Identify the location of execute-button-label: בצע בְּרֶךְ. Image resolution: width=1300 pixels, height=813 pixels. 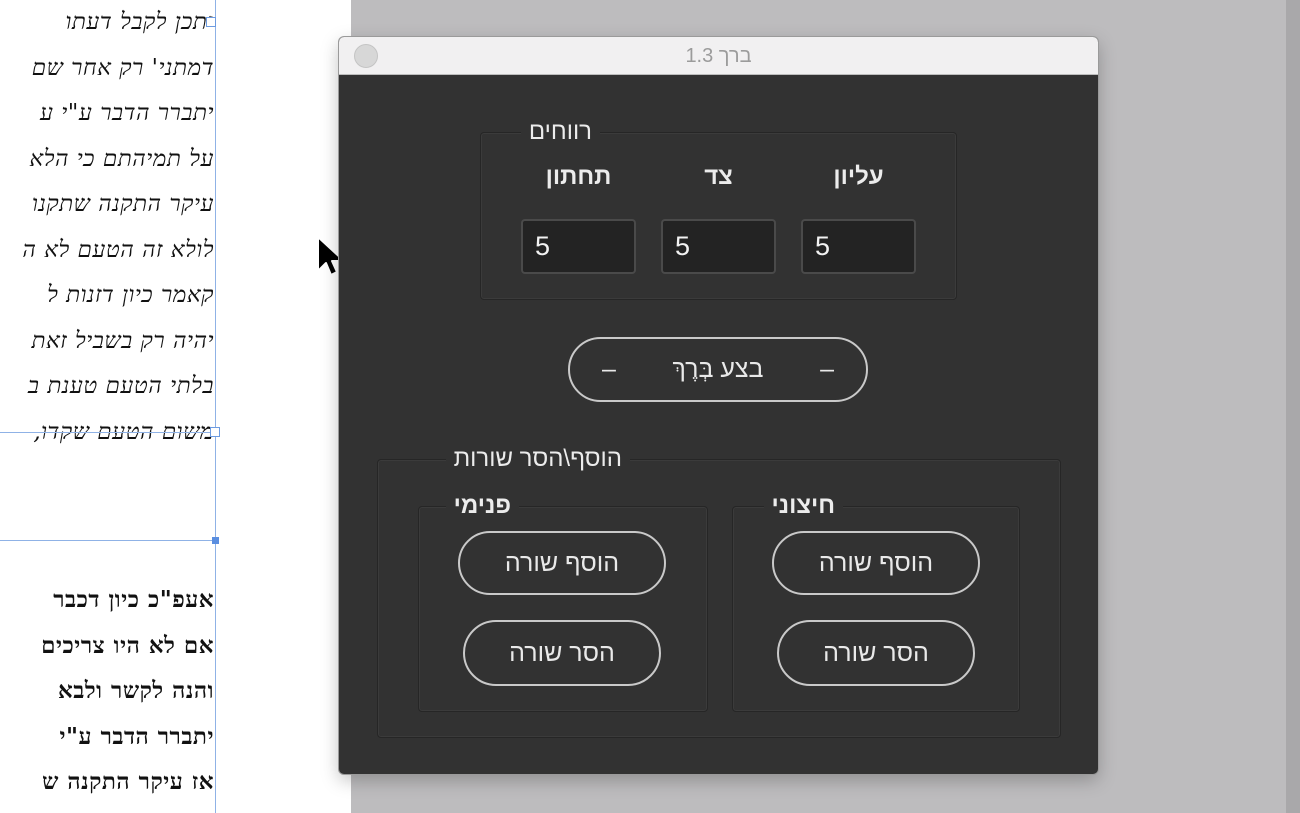
(718, 369).